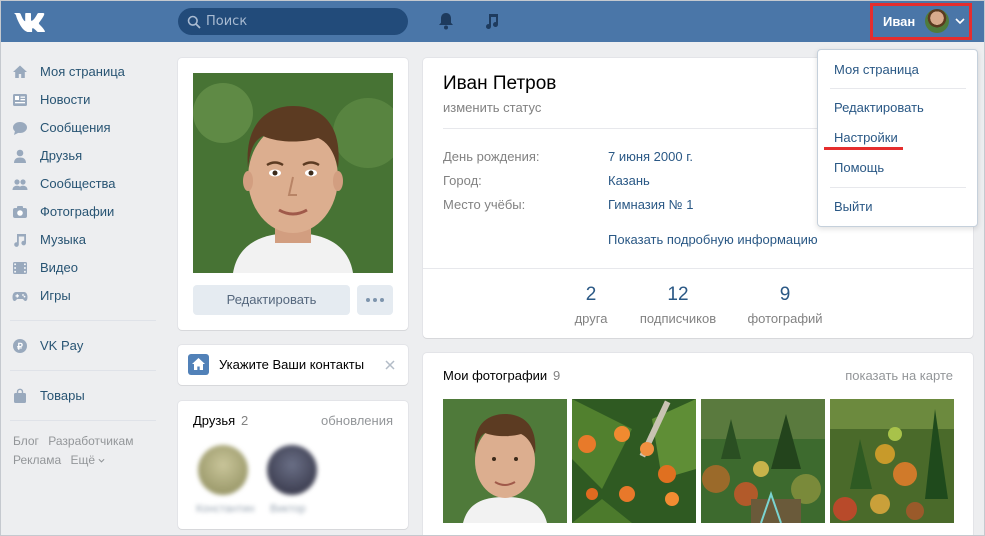  What do you see at coordinates (90, 441) in the screenshot?
I see `footer-link-dev: Разработчикам` at bounding box center [90, 441].